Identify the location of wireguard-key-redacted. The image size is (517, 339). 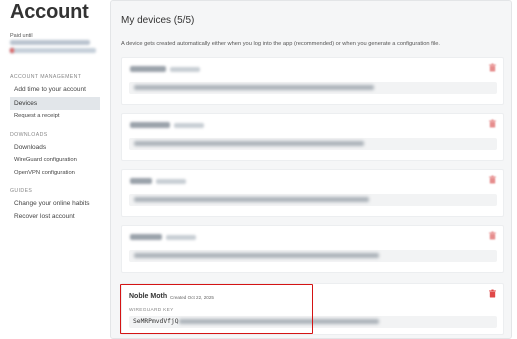
(279, 321).